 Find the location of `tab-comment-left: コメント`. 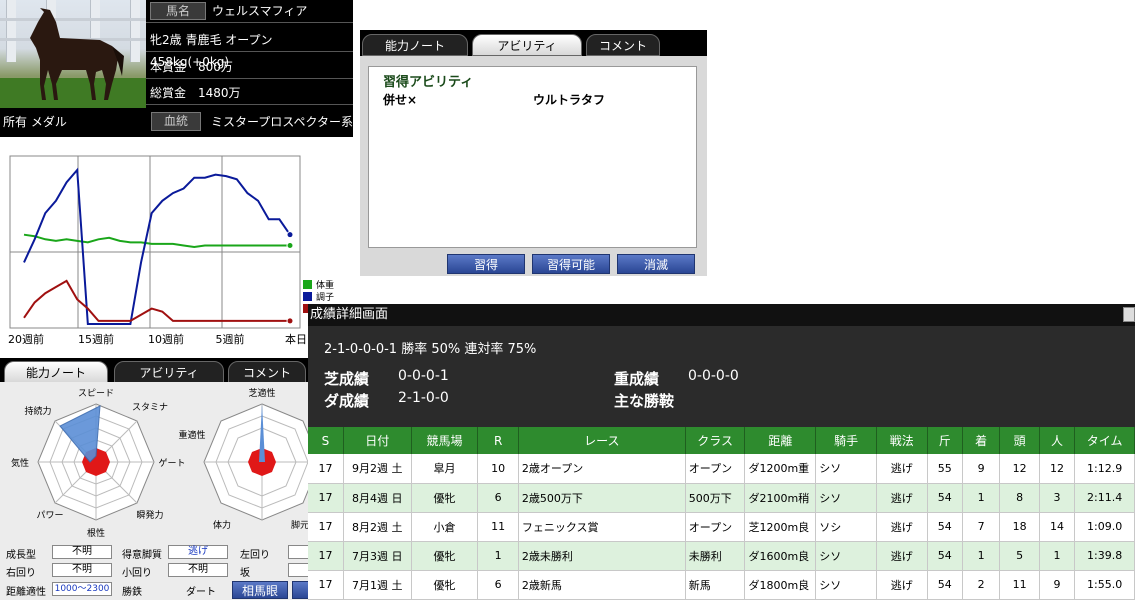

tab-comment-left: コメント is located at coordinates (267, 372).